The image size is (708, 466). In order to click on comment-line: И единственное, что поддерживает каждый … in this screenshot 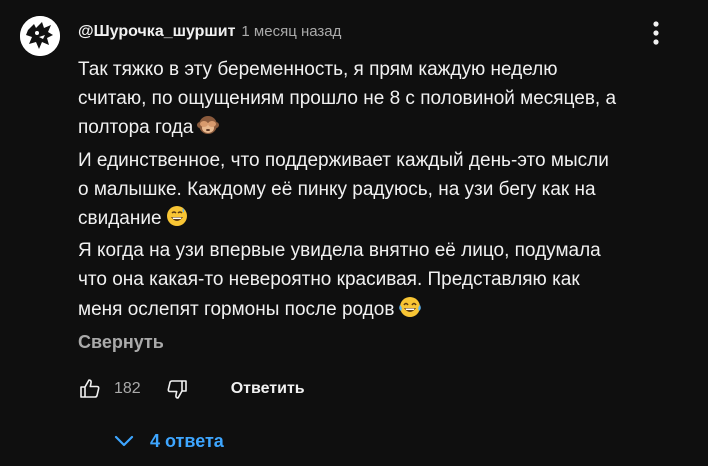, I will do `click(343, 160)`.